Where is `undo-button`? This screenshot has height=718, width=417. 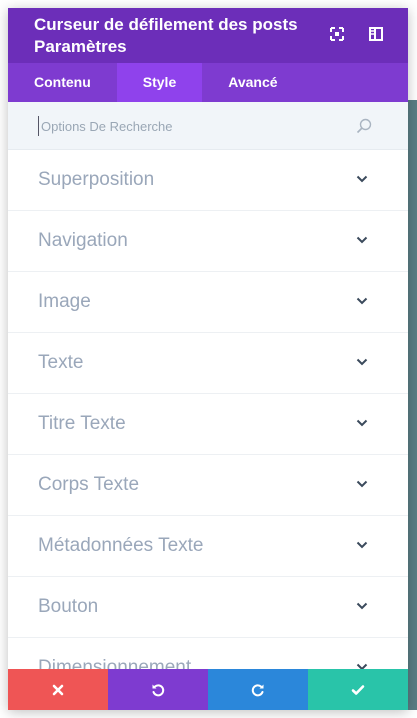
undo-button is located at coordinates (158, 689).